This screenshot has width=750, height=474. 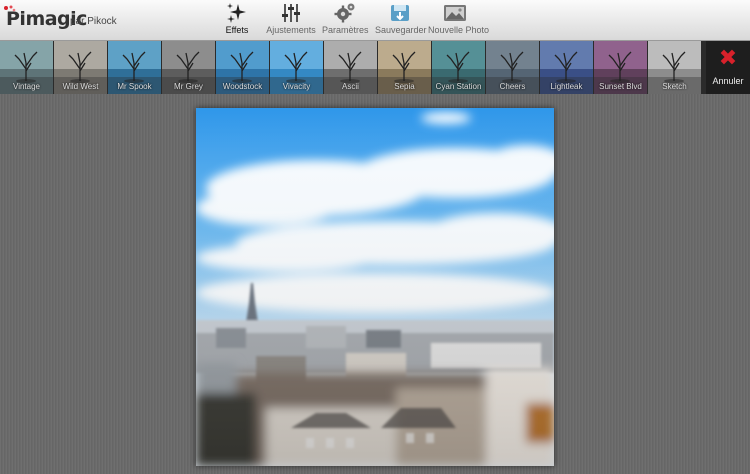 What do you see at coordinates (80, 86) in the screenshot?
I see `filter-label: Wild West` at bounding box center [80, 86].